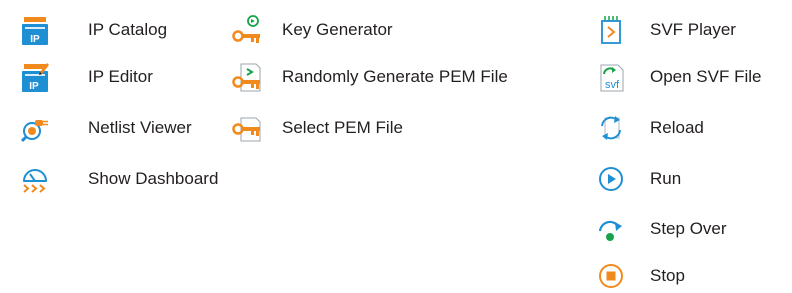 This screenshot has height=293, width=792. What do you see at coordinates (35, 179) in the screenshot?
I see `dashboard-icon` at bounding box center [35, 179].